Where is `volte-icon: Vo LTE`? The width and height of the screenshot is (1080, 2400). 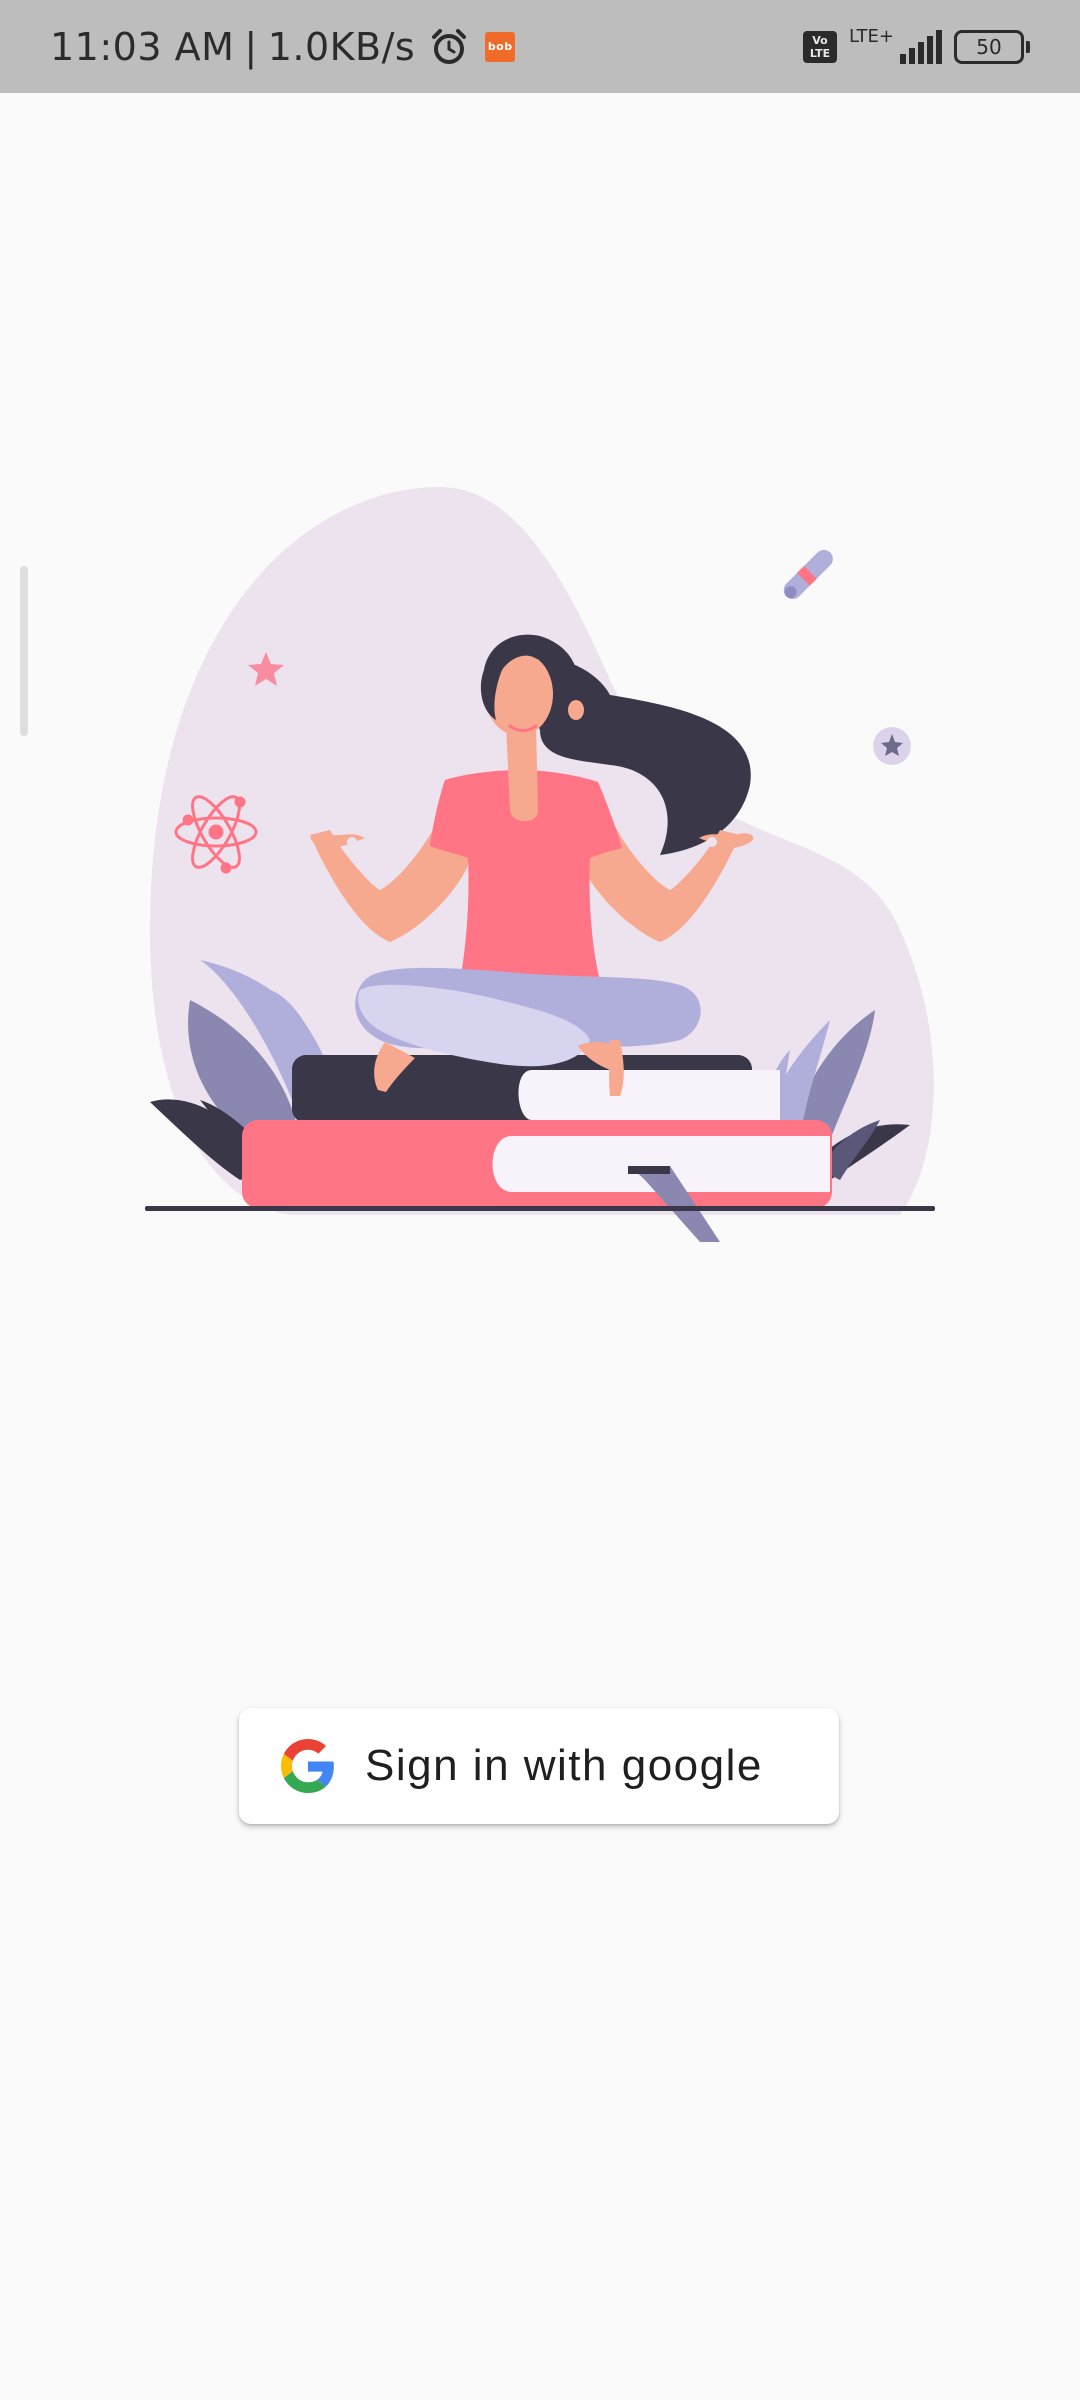 volte-icon: Vo LTE is located at coordinates (820, 46).